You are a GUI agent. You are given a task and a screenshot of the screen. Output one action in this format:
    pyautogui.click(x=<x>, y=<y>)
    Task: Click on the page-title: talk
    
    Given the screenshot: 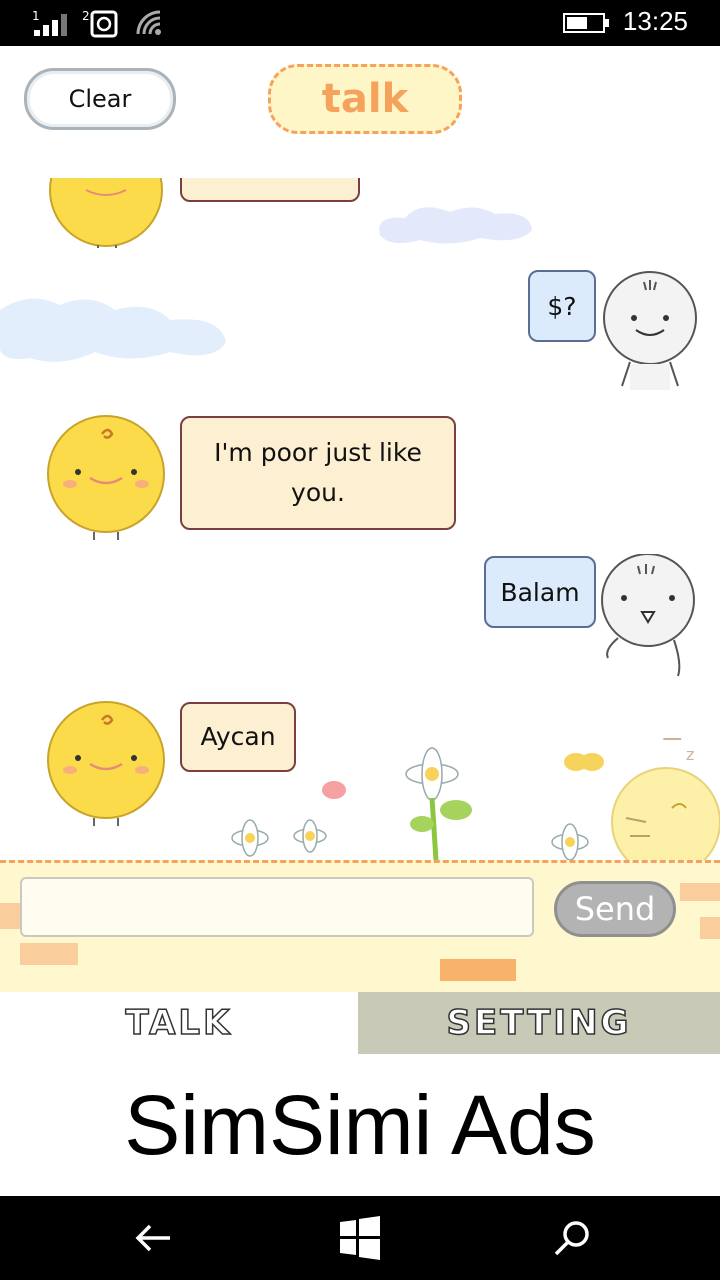 What is the action you would take?
    pyautogui.click(x=365, y=99)
    